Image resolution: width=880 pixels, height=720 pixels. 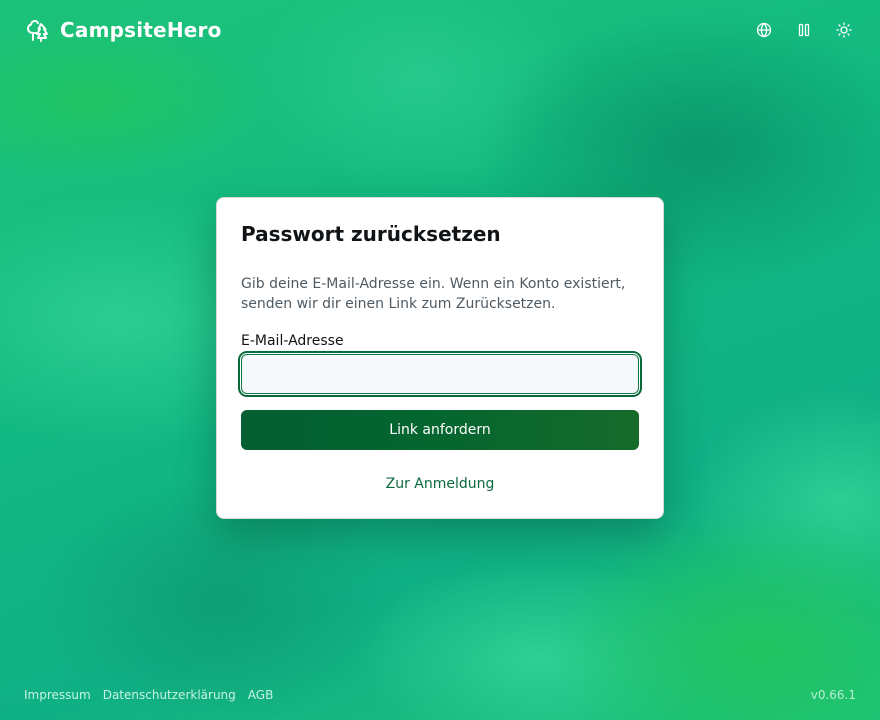 I want to click on header-actions, so click(x=804, y=30).